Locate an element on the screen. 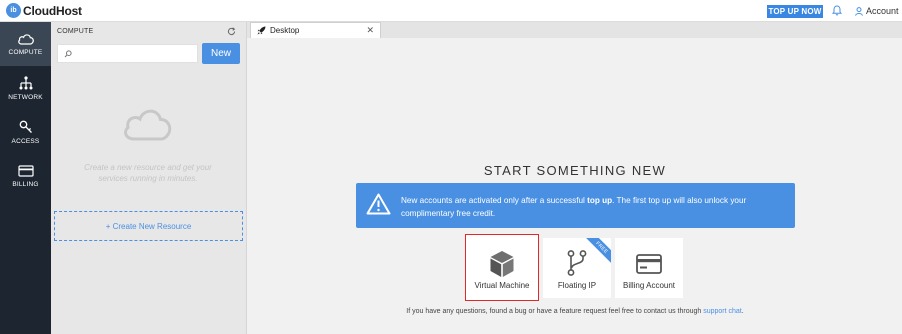 The width and height of the screenshot is (902, 334). tab-bar: Desktop ✕ is located at coordinates (574, 30).